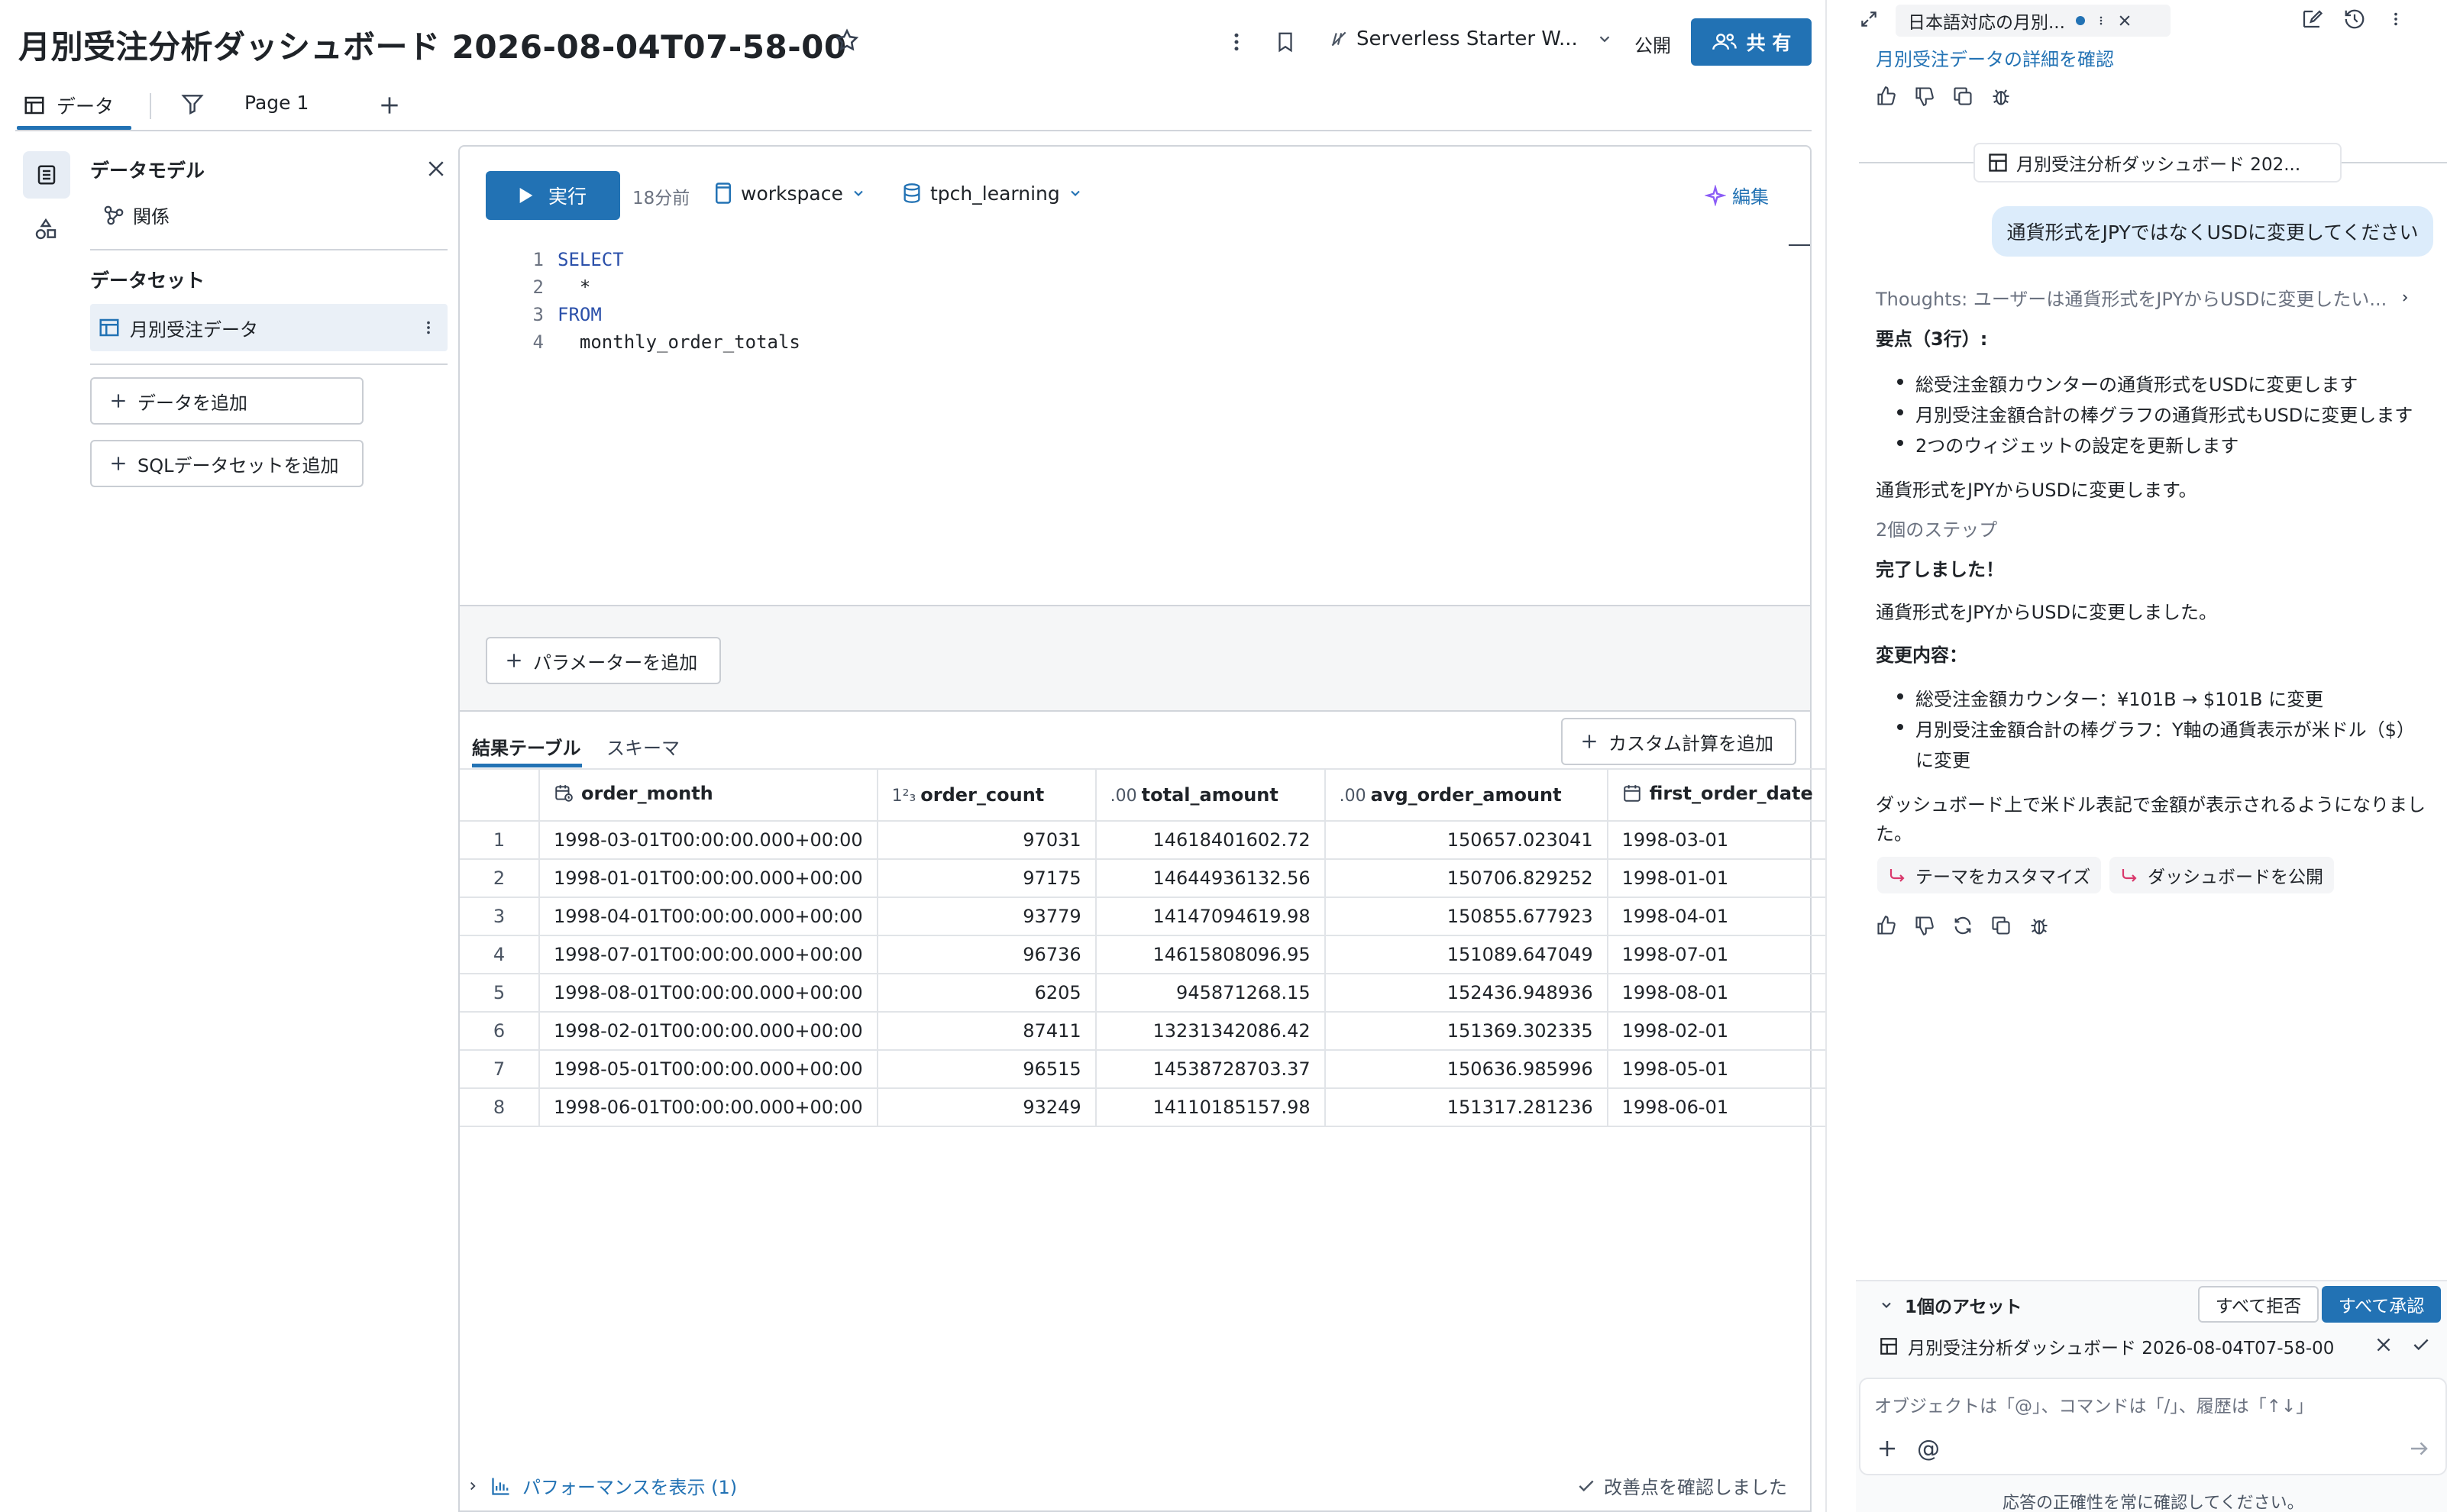  What do you see at coordinates (1717, 795) in the screenshot?
I see `header-first-order-date: first_order_date` at bounding box center [1717, 795].